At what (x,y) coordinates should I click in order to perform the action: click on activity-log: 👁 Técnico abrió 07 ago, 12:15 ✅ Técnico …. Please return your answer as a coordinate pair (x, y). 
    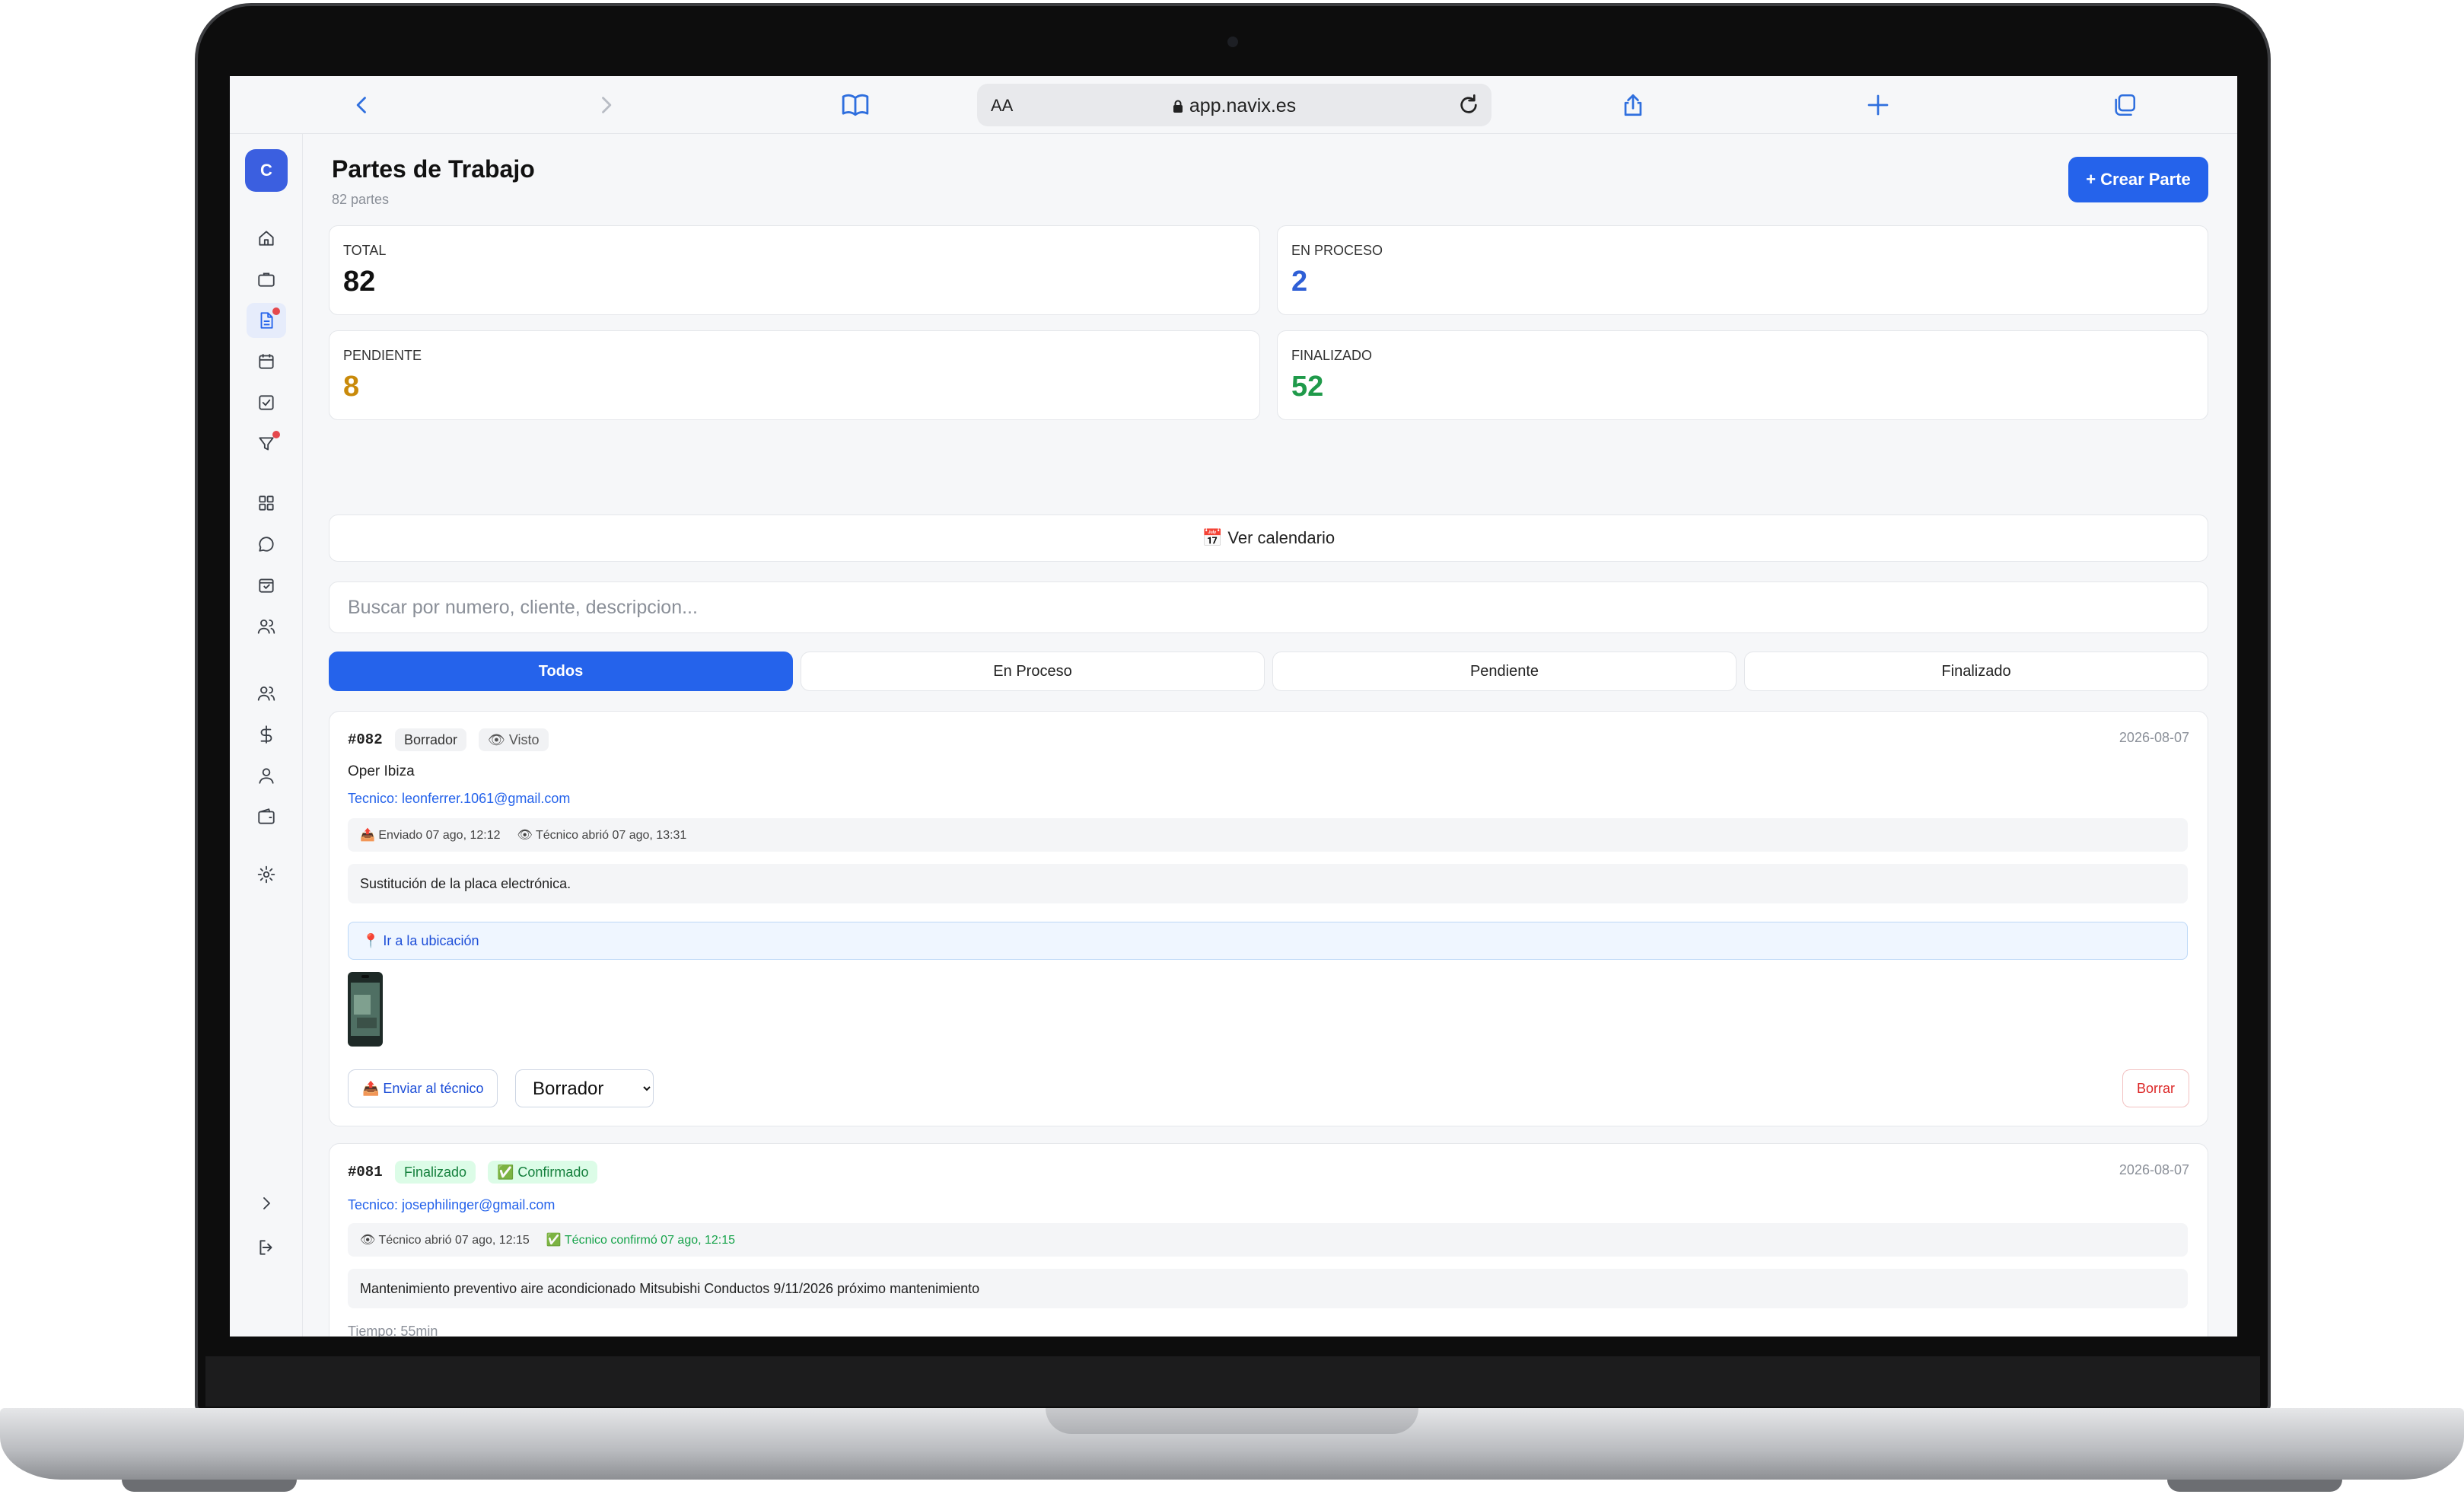
    Looking at the image, I should click on (1268, 1240).